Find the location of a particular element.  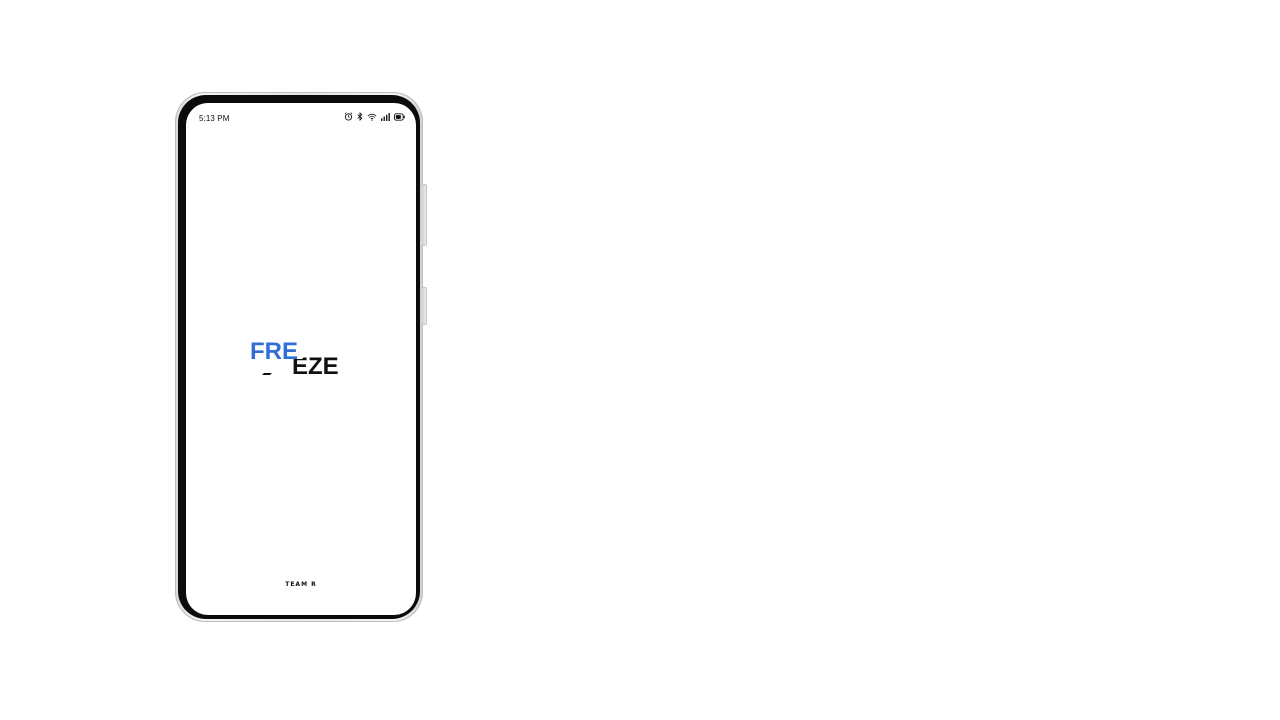

status-icons is located at coordinates (374, 116).